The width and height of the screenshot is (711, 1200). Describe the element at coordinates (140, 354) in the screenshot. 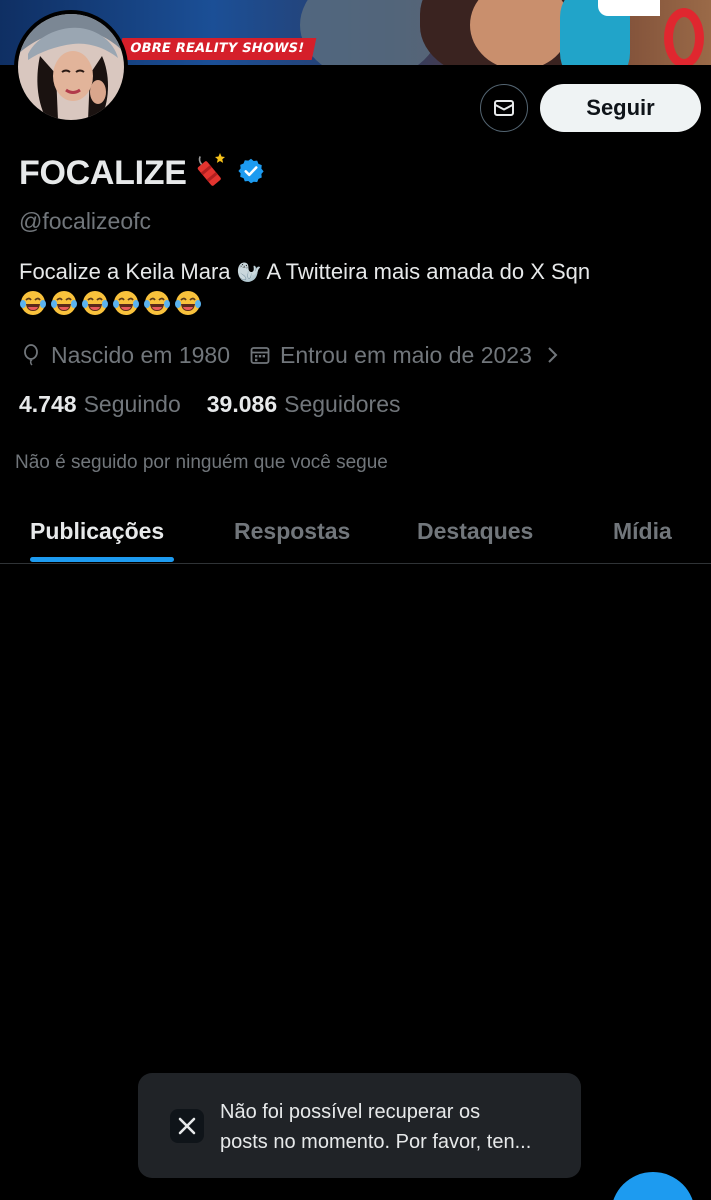

I see `birth-text: Nascido em 1980` at that location.